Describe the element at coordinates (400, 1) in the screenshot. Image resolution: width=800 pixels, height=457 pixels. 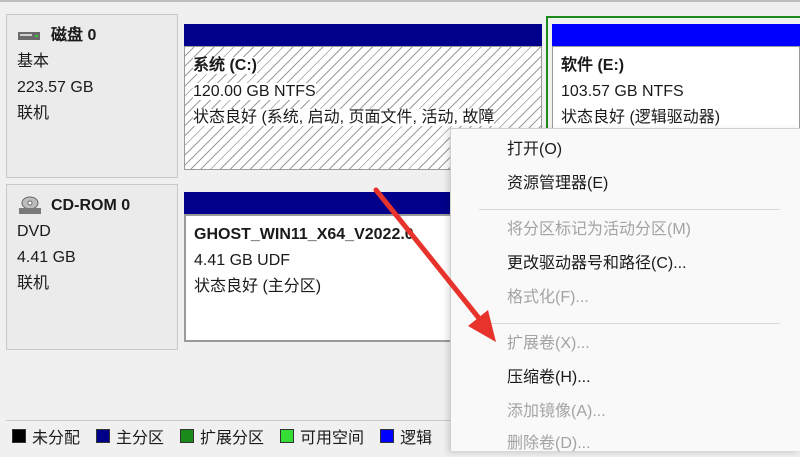
I see `window-top-border` at that location.